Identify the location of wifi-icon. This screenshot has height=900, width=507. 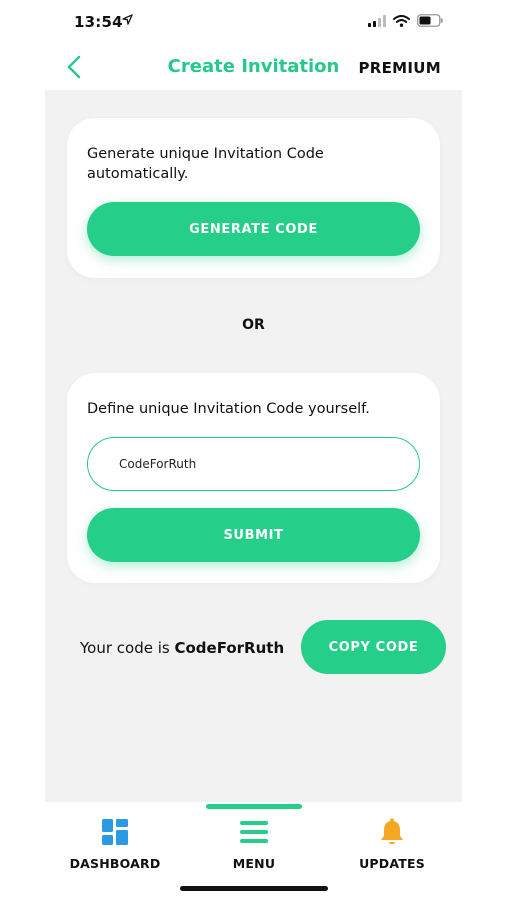
(401, 20).